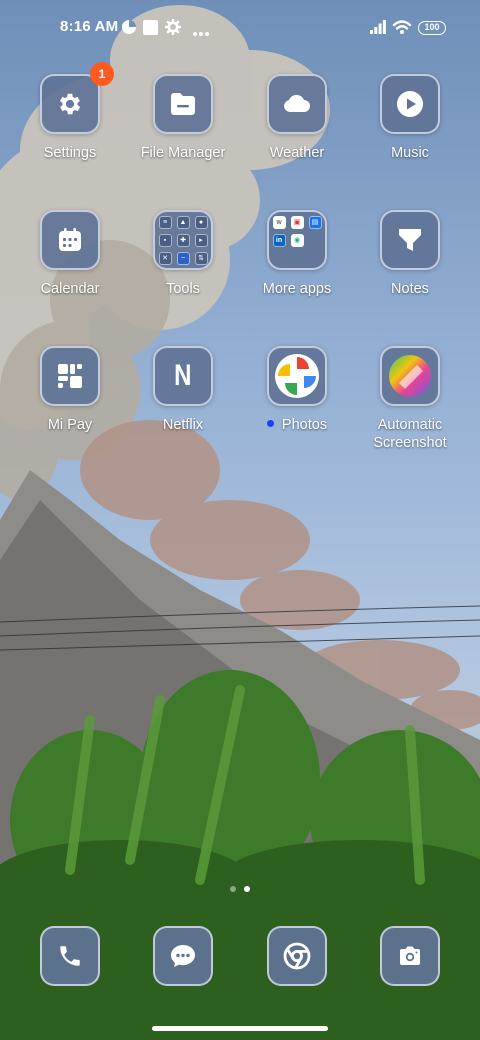  Describe the element at coordinates (201, 33) in the screenshot. I see `more-dots-icon` at that location.